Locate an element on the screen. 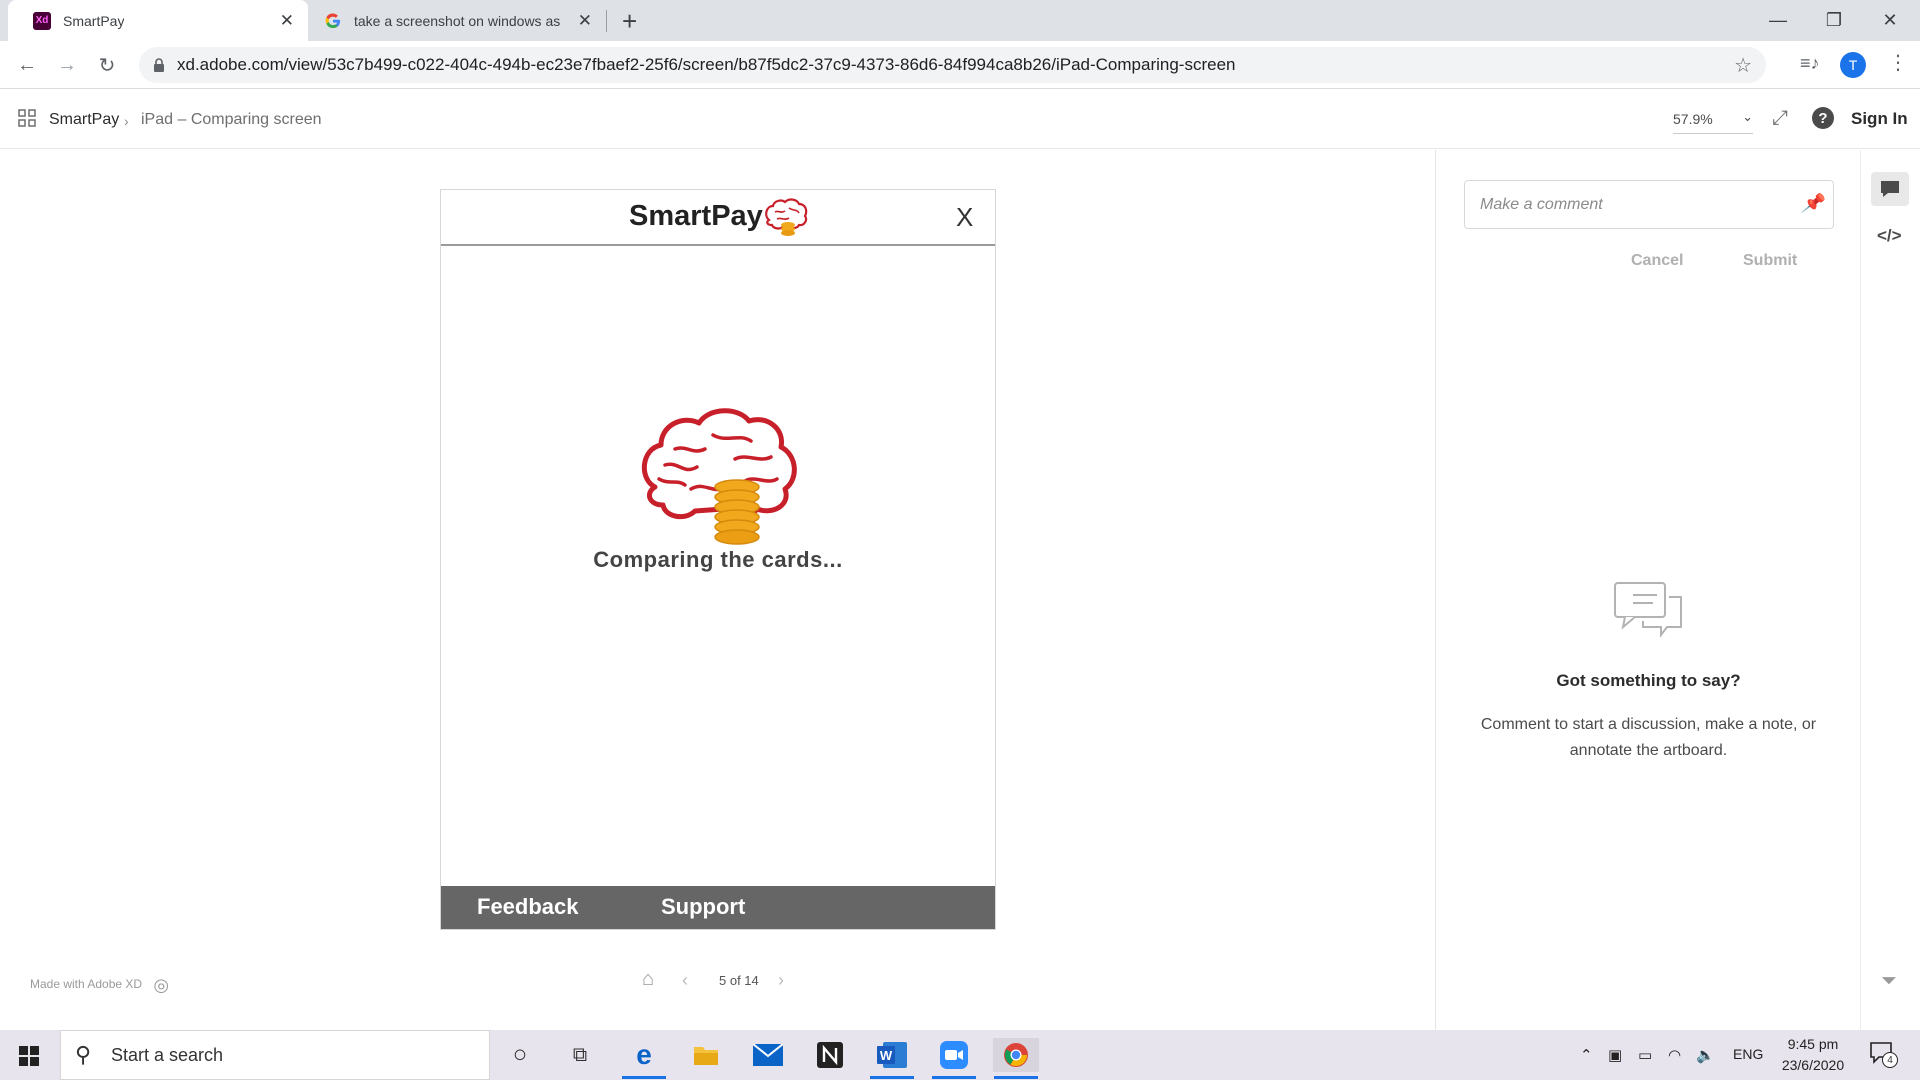 This screenshot has height=1080, width=1920. chrome-taskbar-icon is located at coordinates (1016, 1055).